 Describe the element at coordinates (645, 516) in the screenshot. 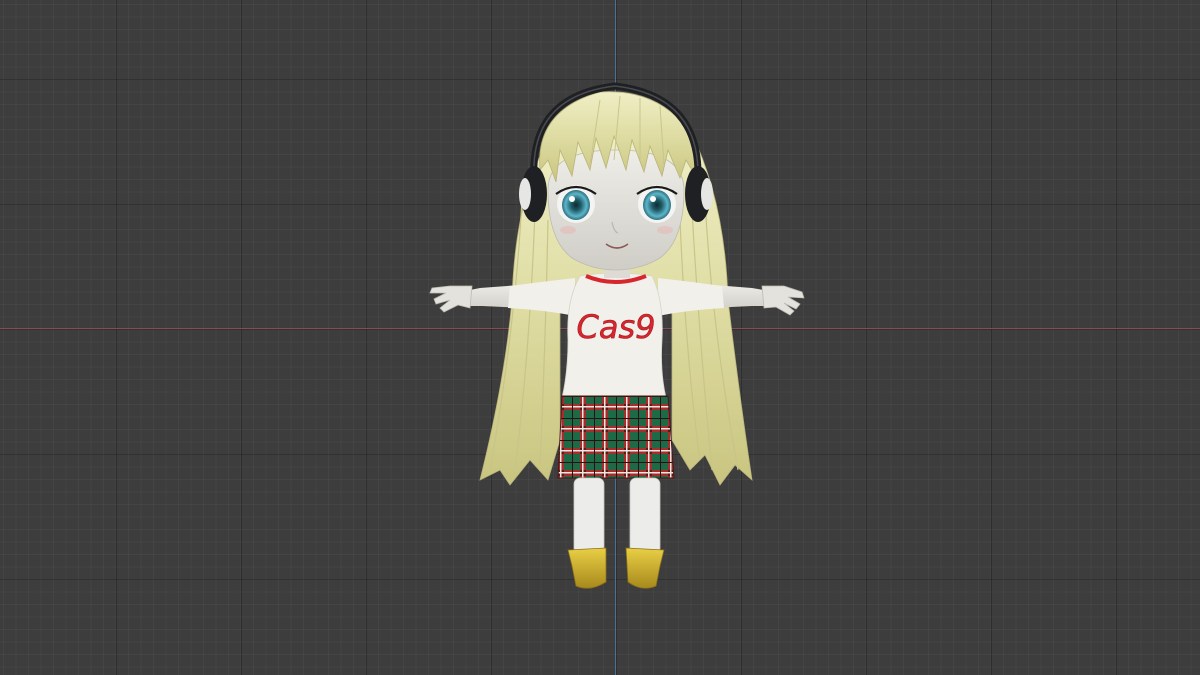

I see `right-leg` at that location.